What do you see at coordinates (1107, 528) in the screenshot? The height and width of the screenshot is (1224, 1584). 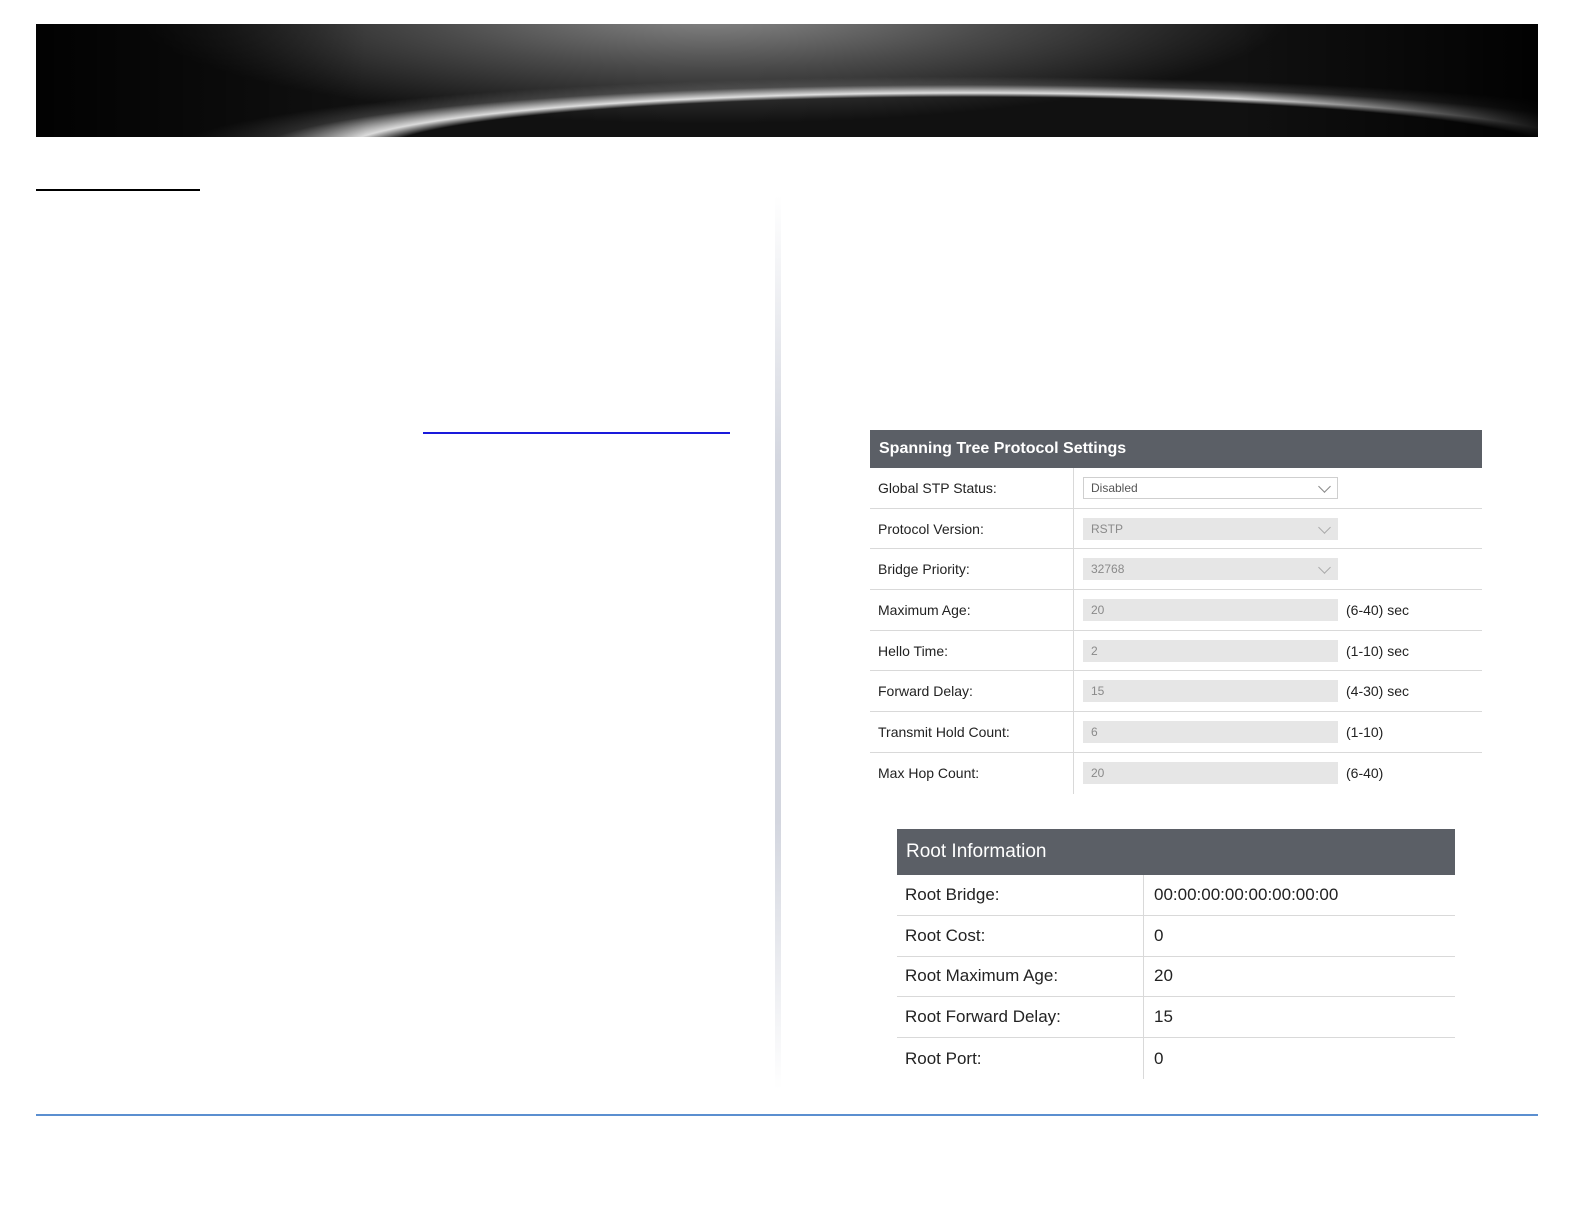 I see `protocol-version-value: RSTP` at bounding box center [1107, 528].